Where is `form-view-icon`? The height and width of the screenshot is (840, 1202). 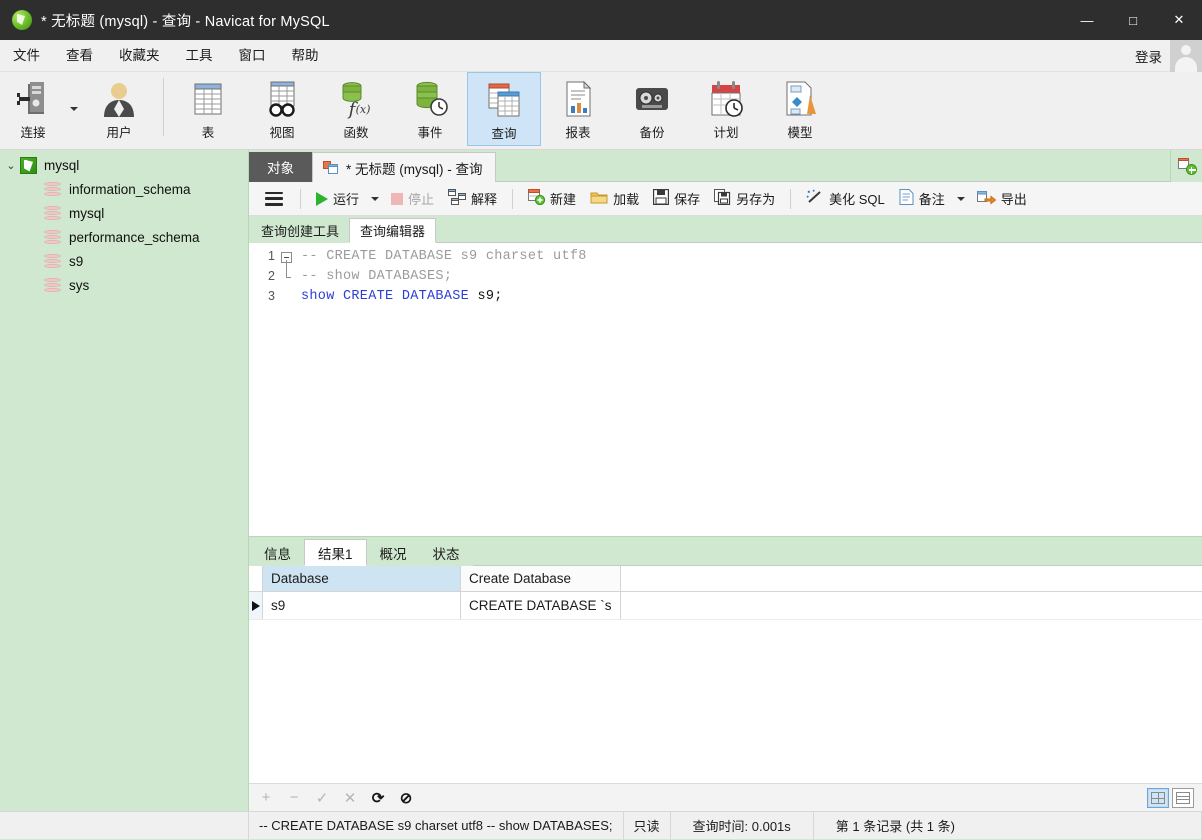 form-view-icon is located at coordinates (1183, 798).